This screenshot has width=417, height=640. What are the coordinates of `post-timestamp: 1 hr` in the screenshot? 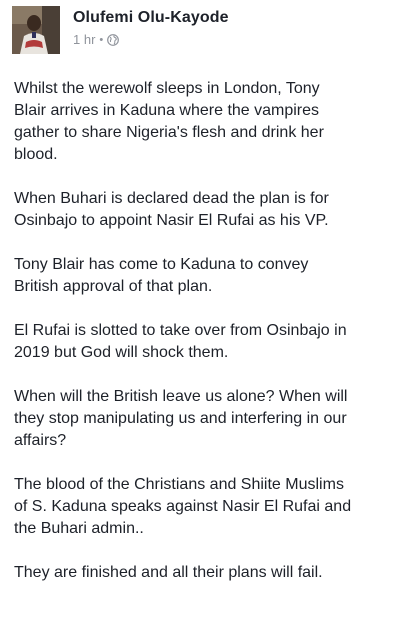 It's located at (84, 39).